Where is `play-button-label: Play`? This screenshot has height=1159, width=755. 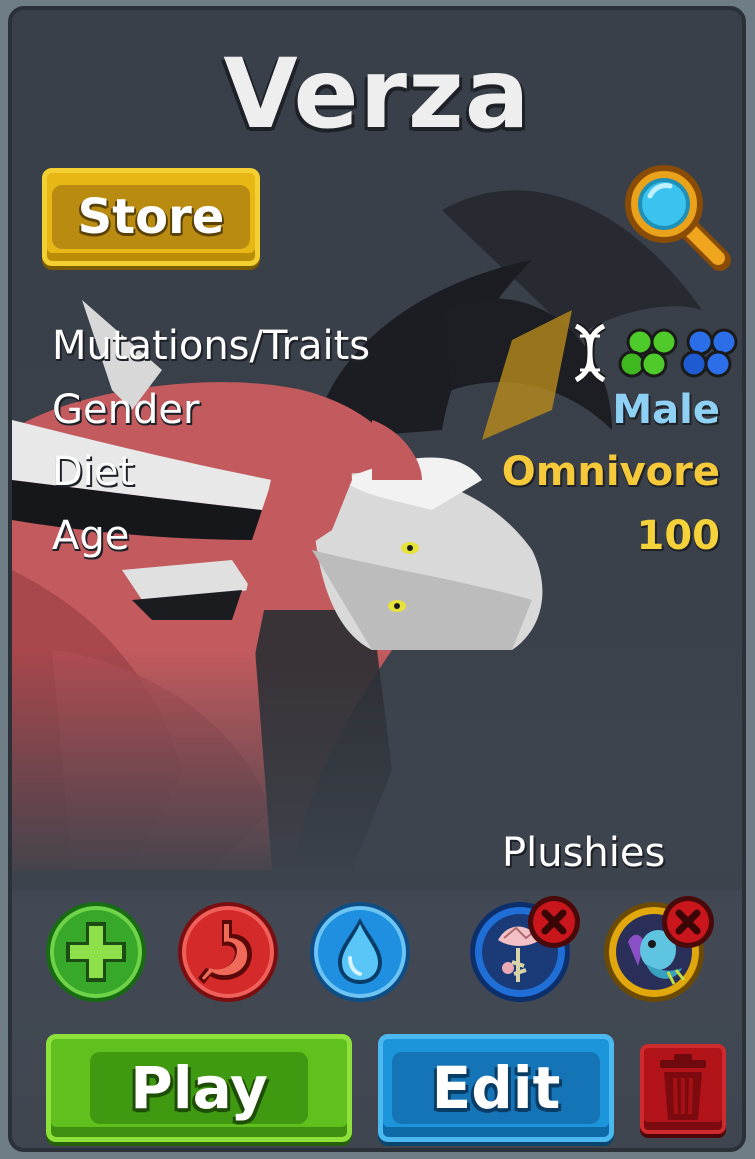
play-button-label: Play is located at coordinates (199, 1088).